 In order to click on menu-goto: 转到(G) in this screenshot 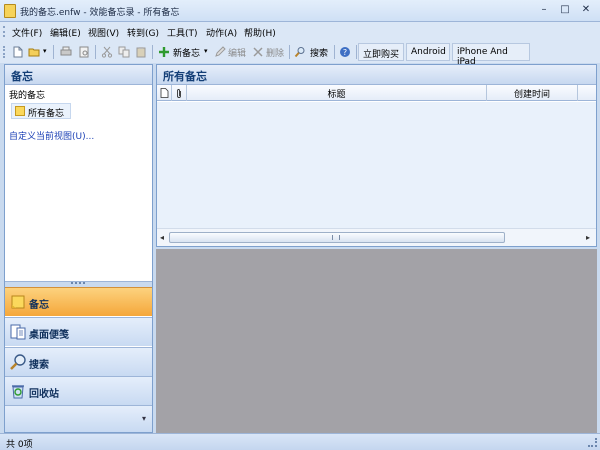, I will do `click(143, 32)`.